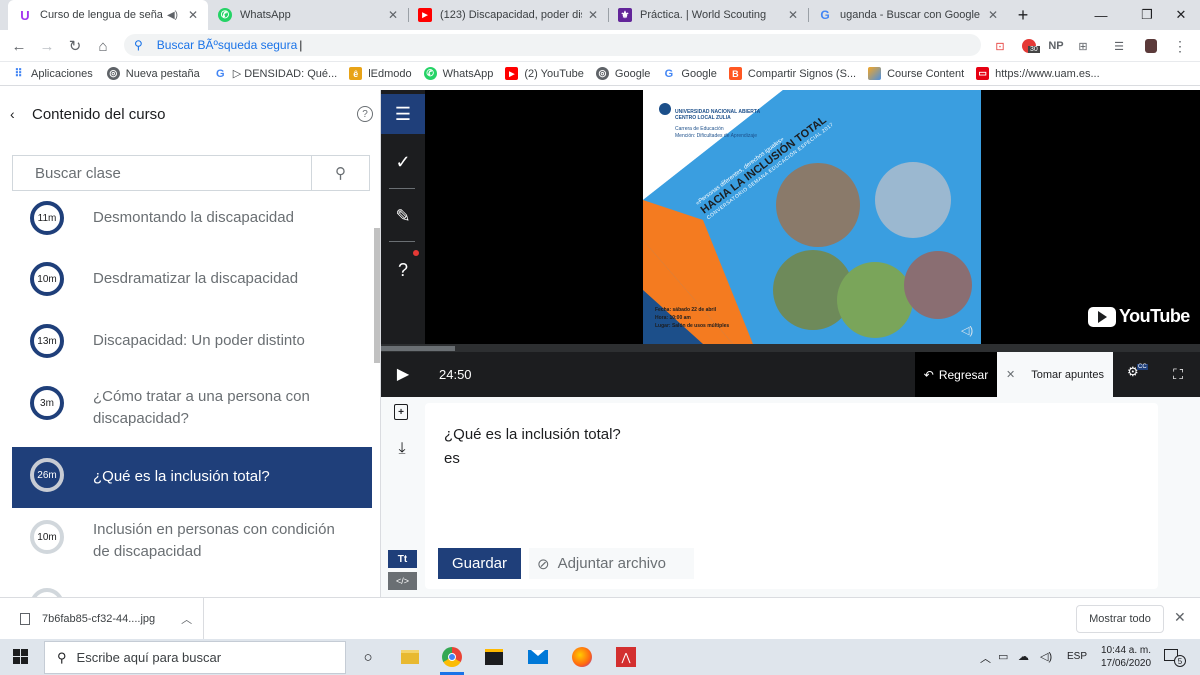  What do you see at coordinates (708, 15) in the screenshot?
I see `tab-scouting: ⚜ Práctica. | World Scouting ✕` at bounding box center [708, 15].